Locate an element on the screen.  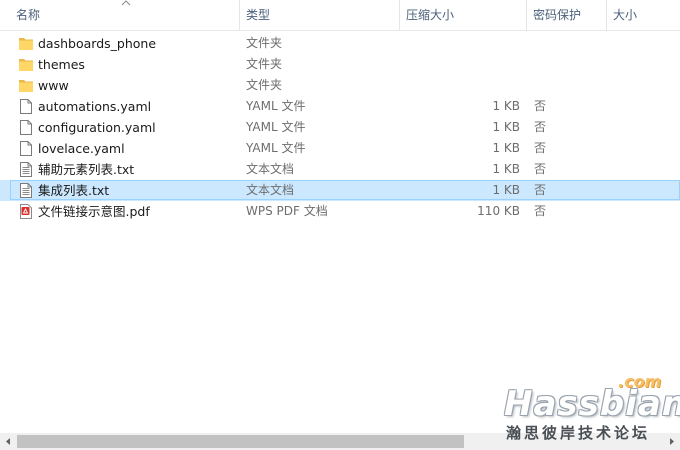
column-header-compressed-size: 压缩大小 is located at coordinates (463, 15).